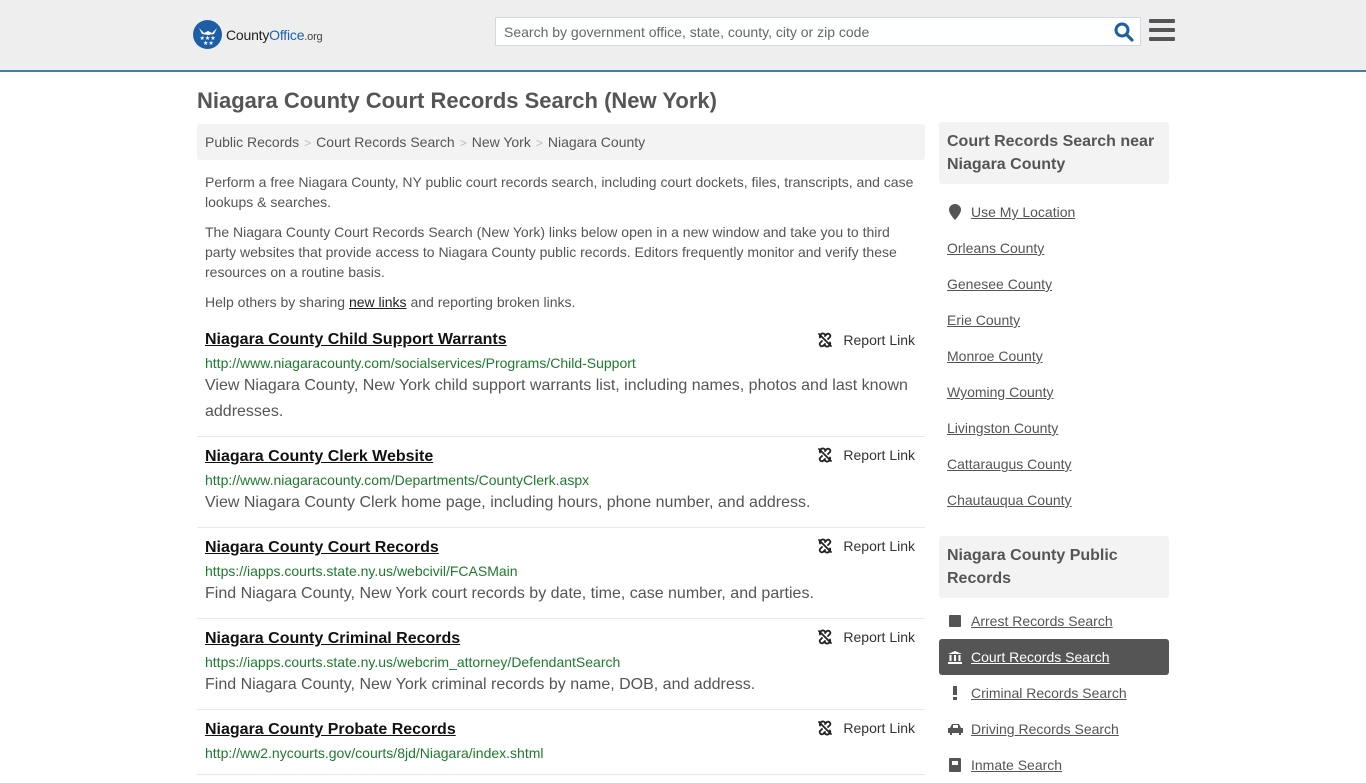  Describe the element at coordinates (1054, 392) in the screenshot. I see `nearby-county-item: Wyoming County` at that location.